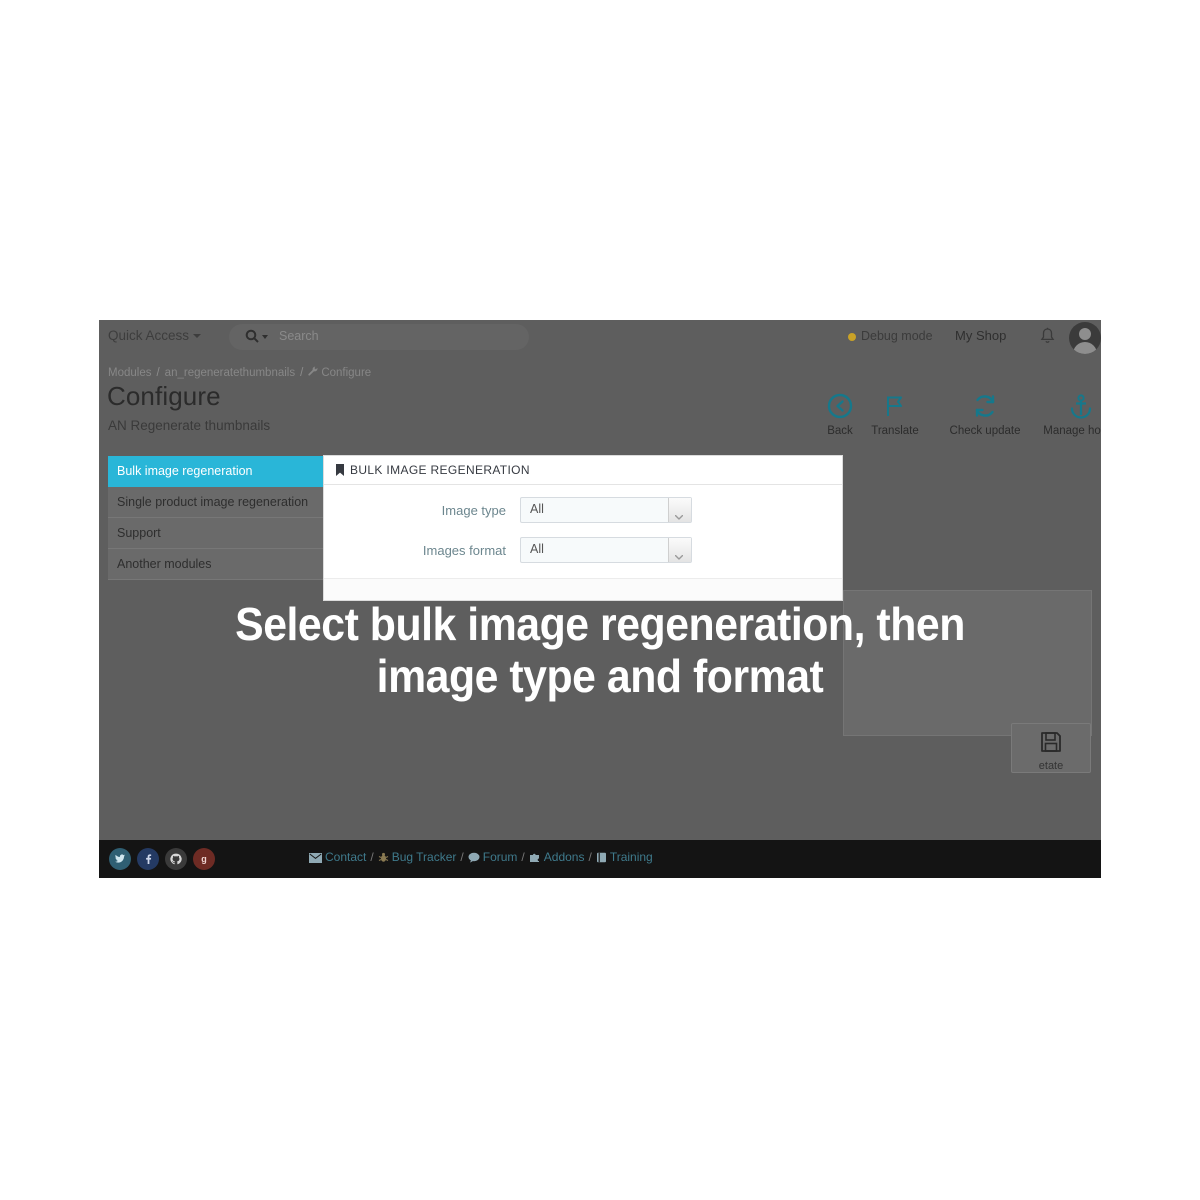  What do you see at coordinates (313, 372) in the screenshot?
I see `wrench-icon` at bounding box center [313, 372].